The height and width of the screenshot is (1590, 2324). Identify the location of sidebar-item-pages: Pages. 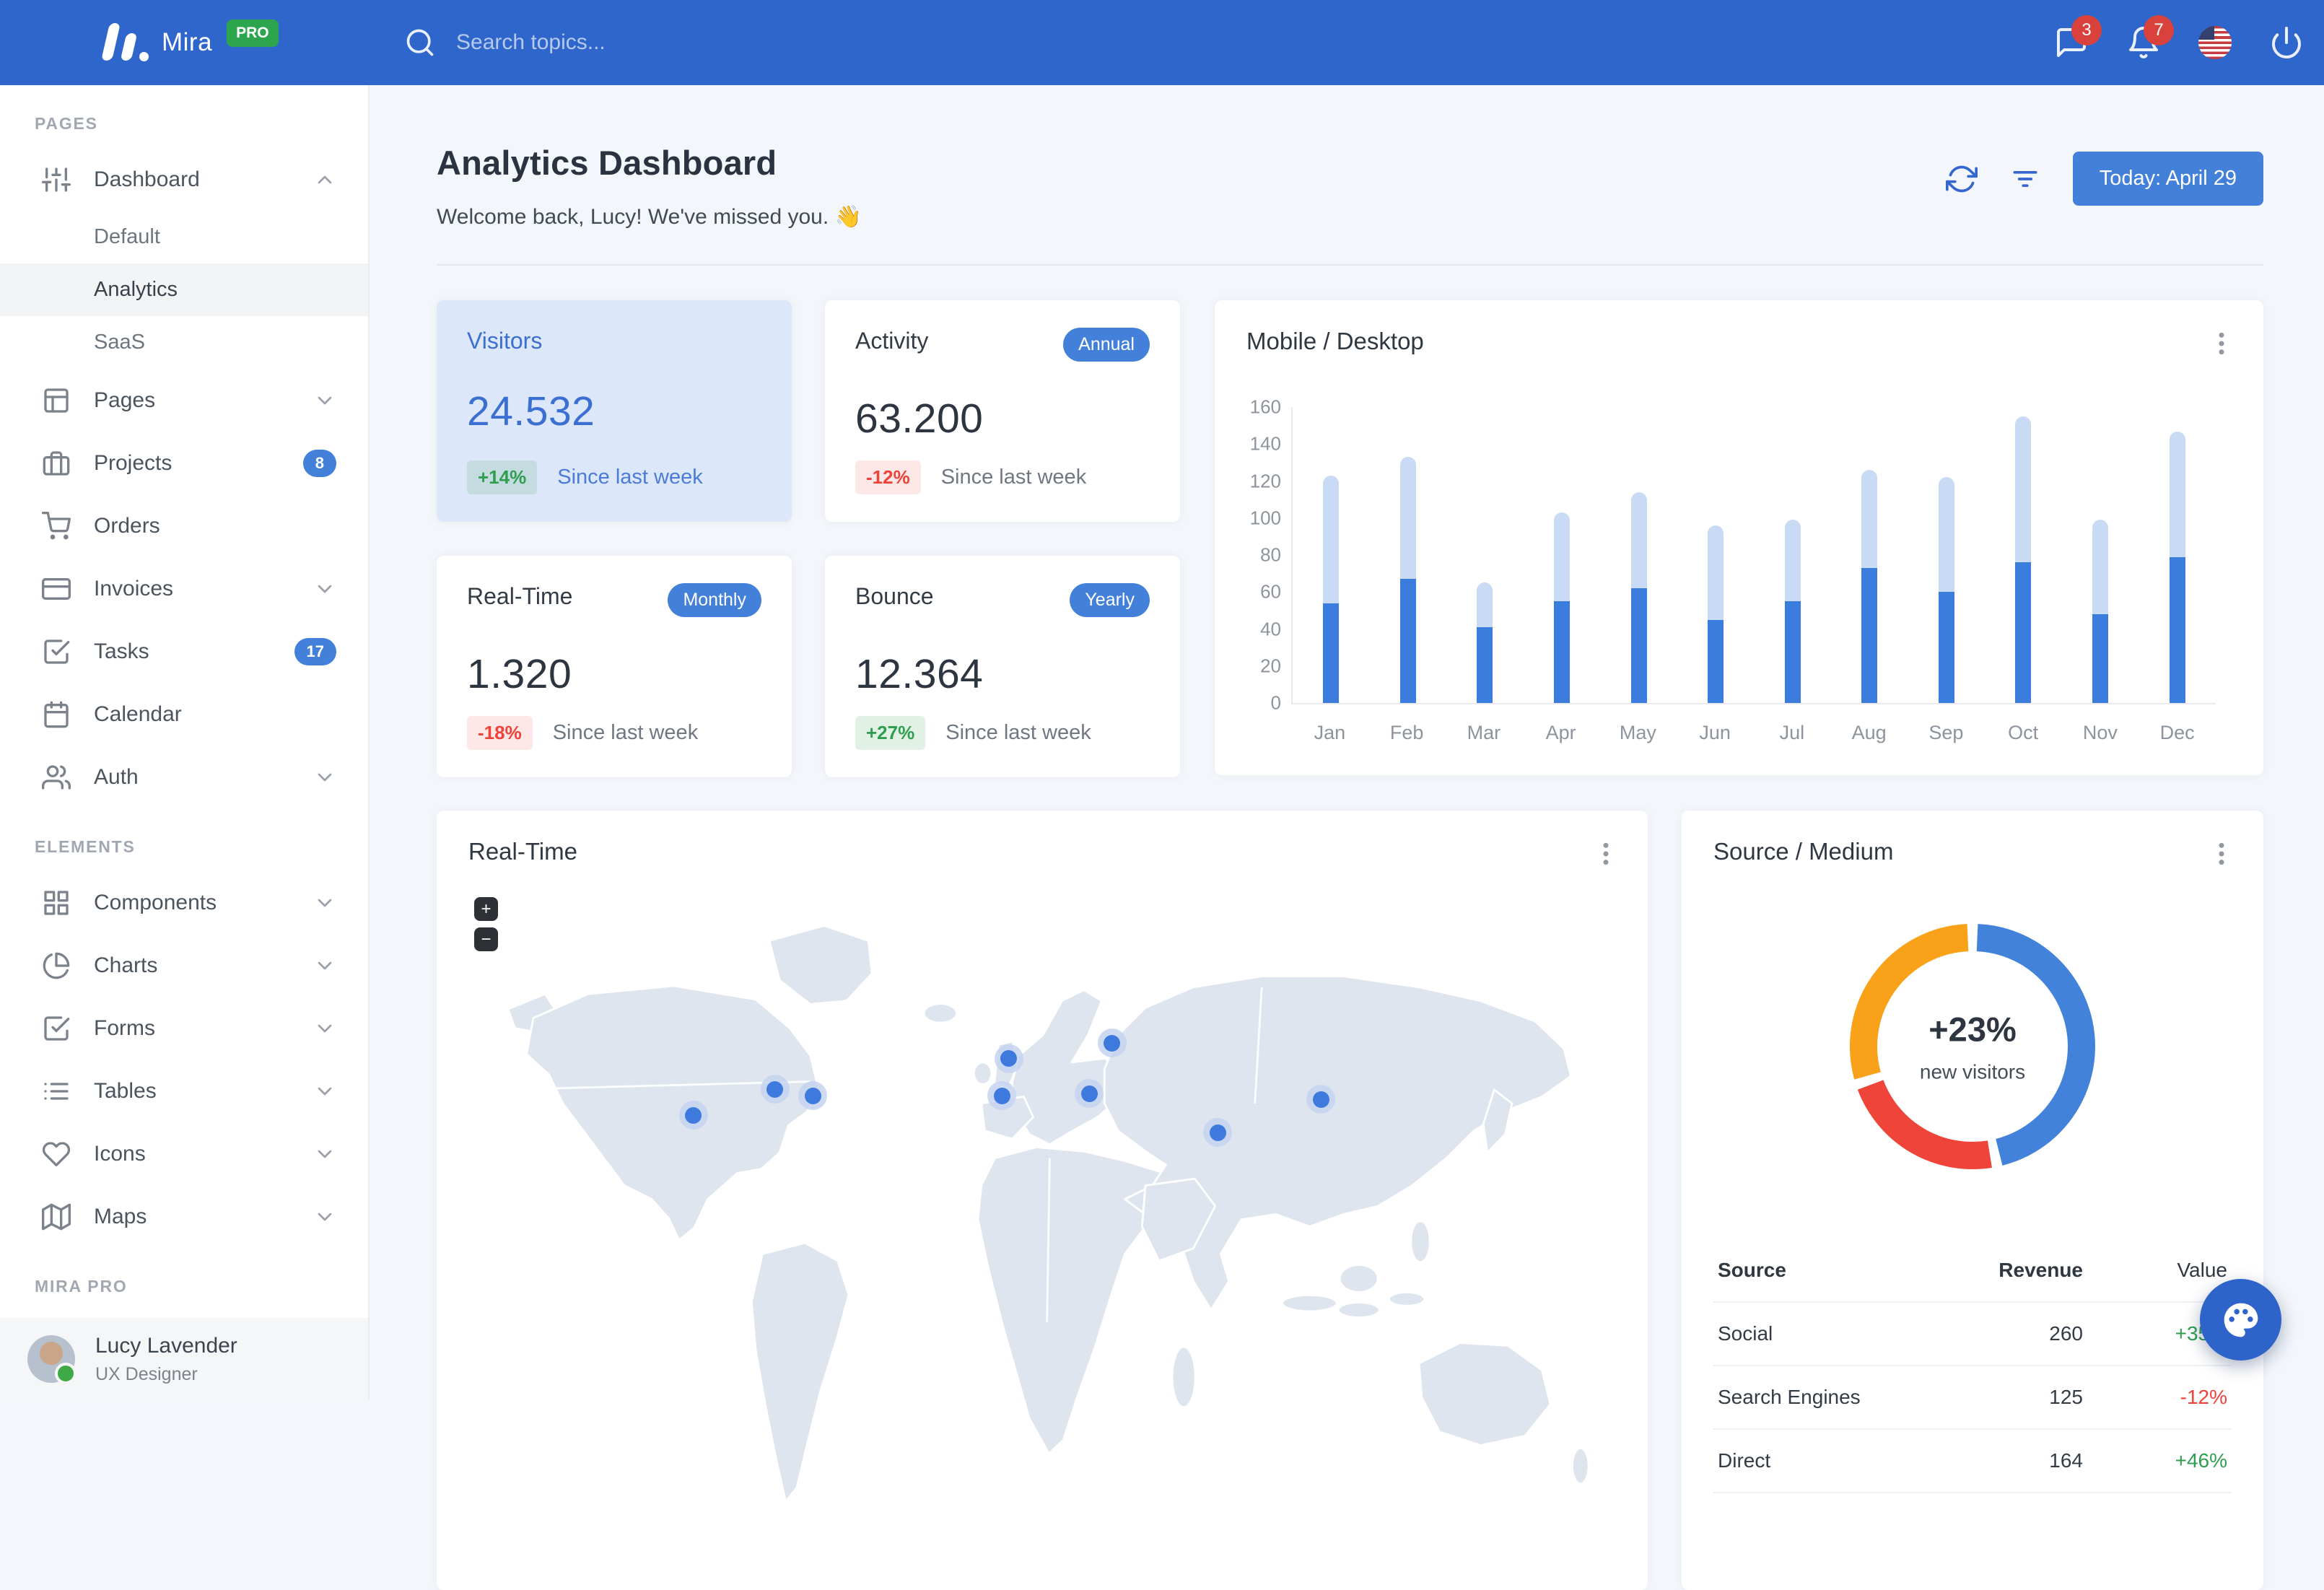
(184, 400).